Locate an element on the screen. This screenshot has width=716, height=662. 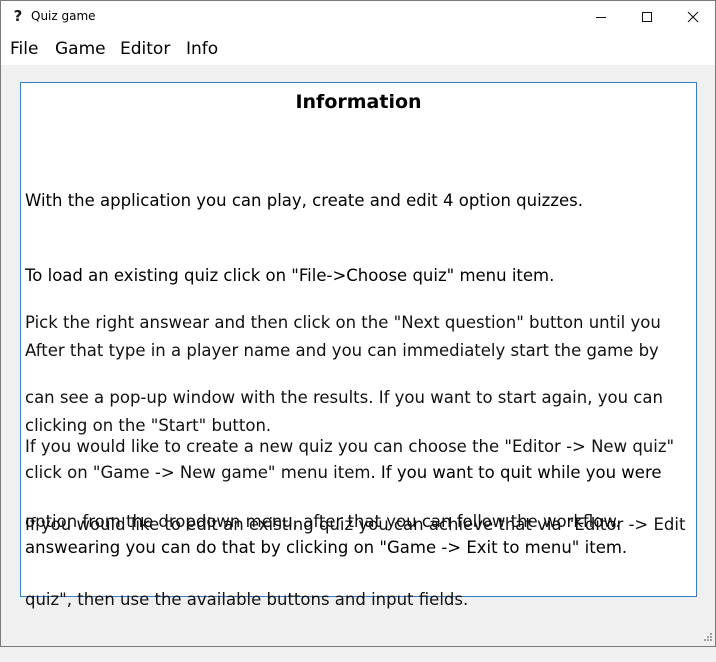
window-title: Quiz game is located at coordinates (63, 16).